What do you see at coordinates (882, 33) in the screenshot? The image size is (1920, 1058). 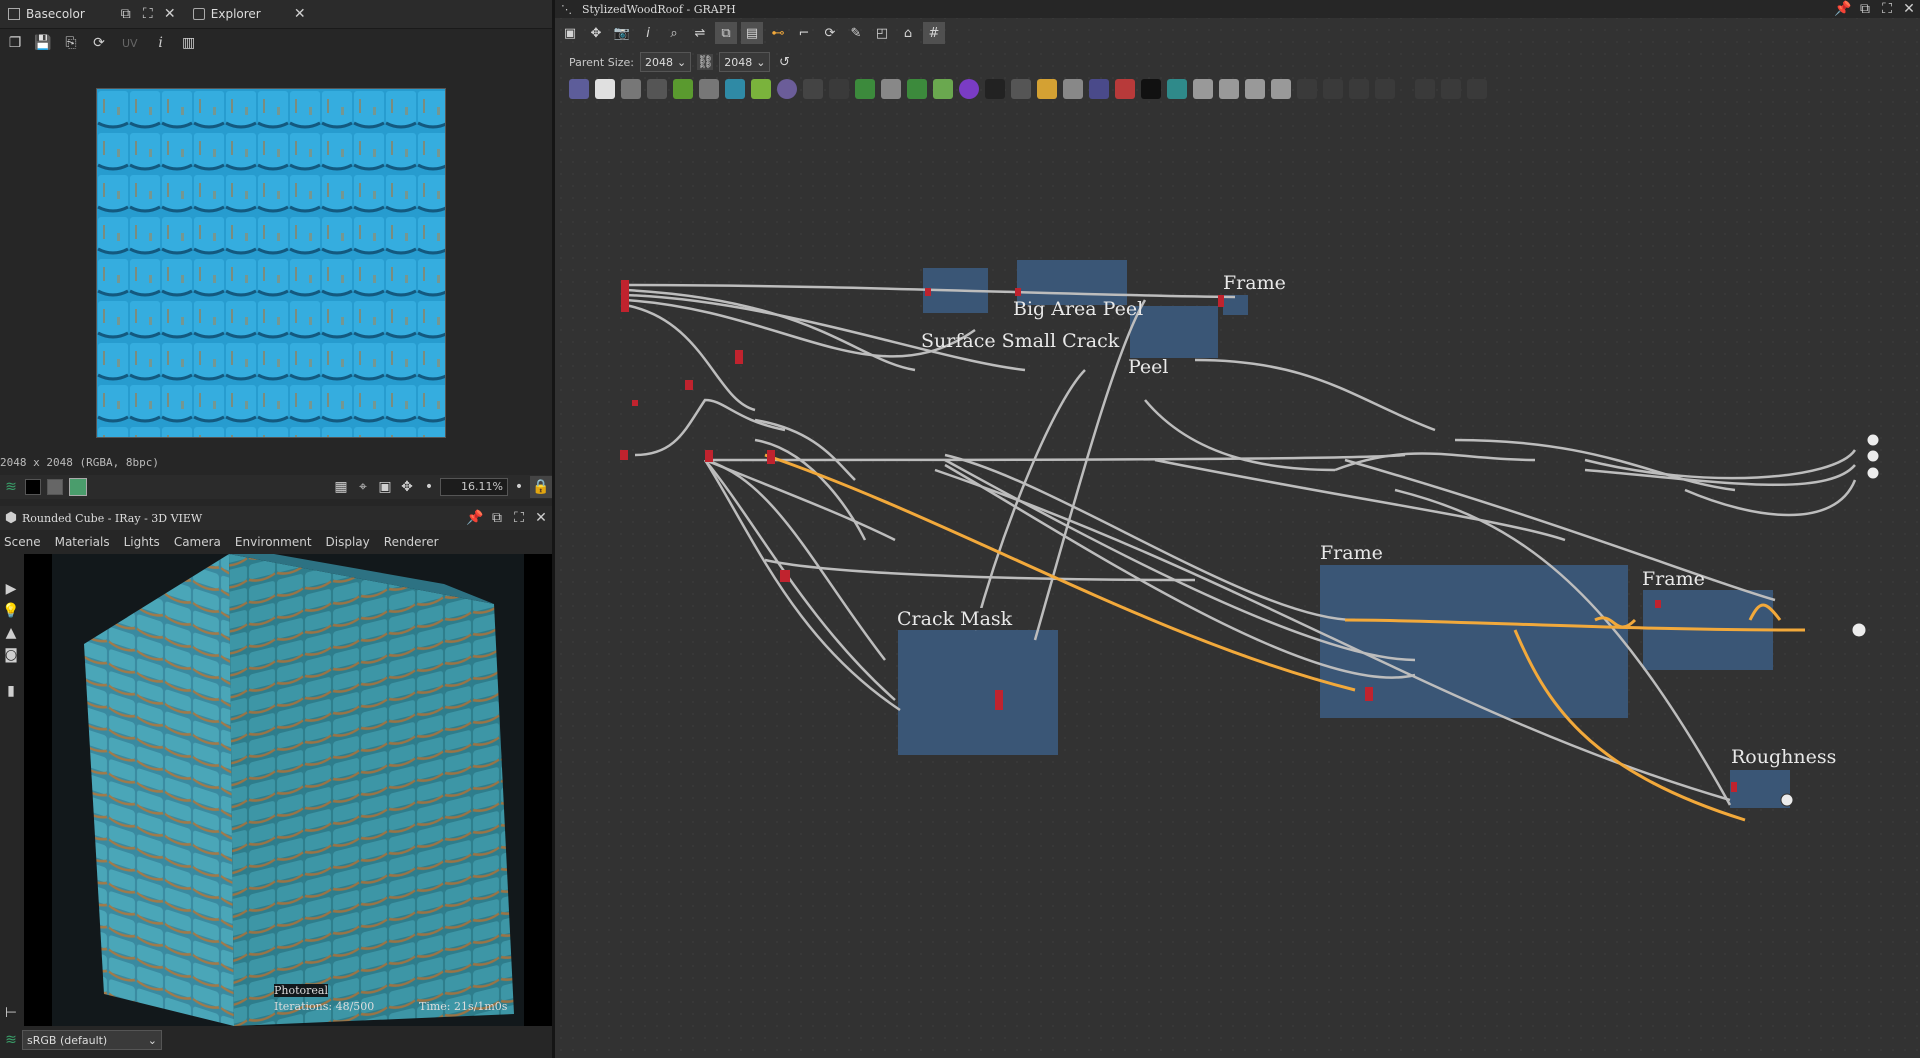 I see `bake-icon: ◰` at bounding box center [882, 33].